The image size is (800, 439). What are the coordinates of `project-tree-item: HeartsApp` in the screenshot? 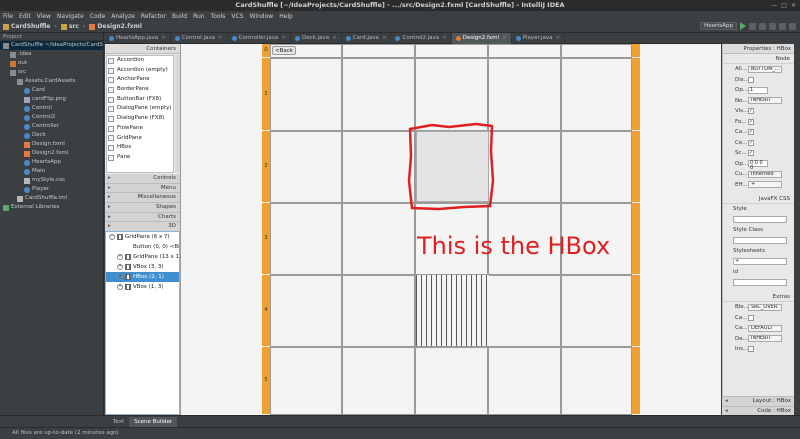 It's located at (51, 162).